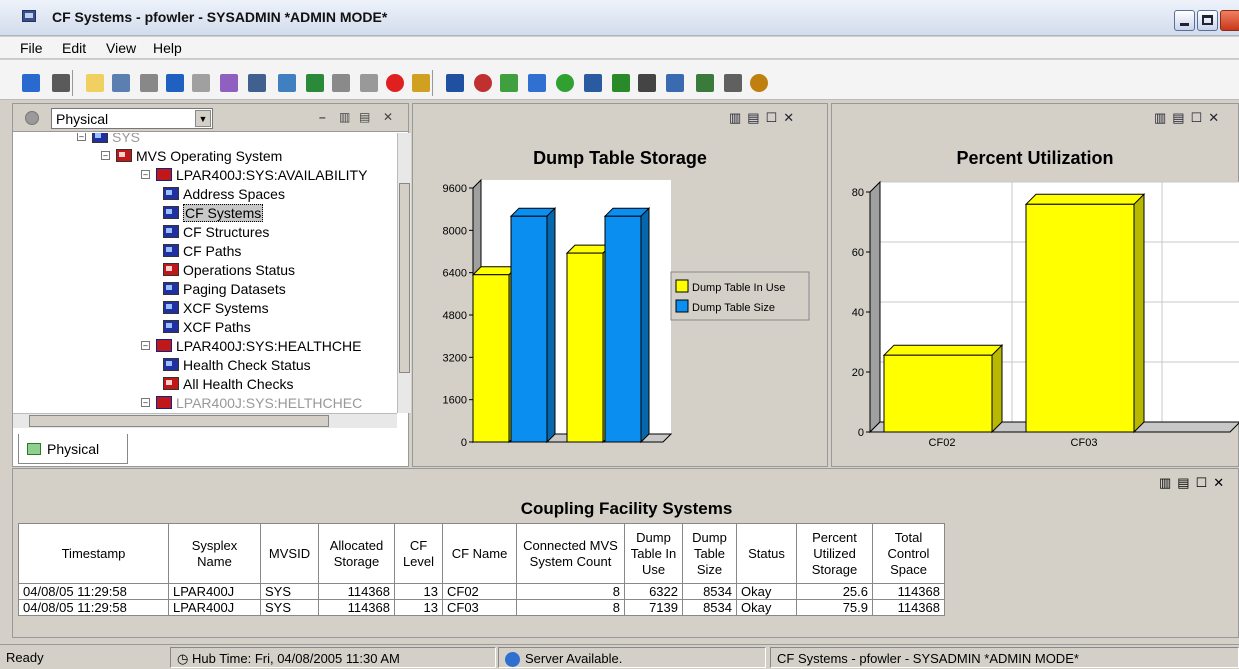  I want to click on message-log-icon, so click(593, 83).